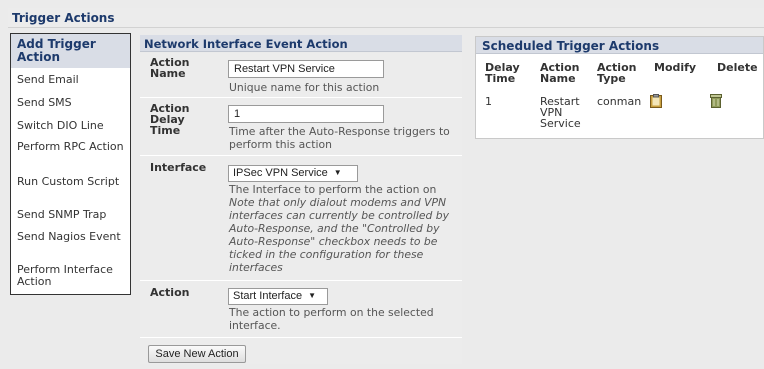  I want to click on modify-icon, so click(656, 102).